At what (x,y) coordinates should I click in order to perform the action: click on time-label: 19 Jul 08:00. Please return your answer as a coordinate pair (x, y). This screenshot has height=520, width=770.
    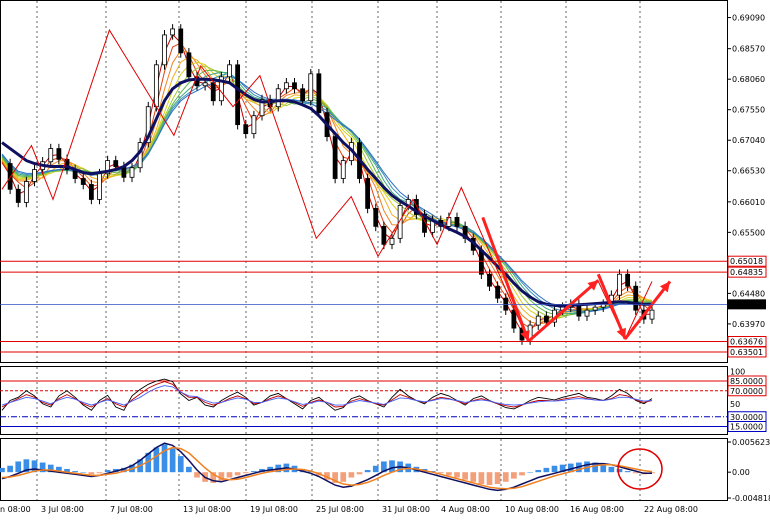
    Looking at the image, I should click on (274, 509).